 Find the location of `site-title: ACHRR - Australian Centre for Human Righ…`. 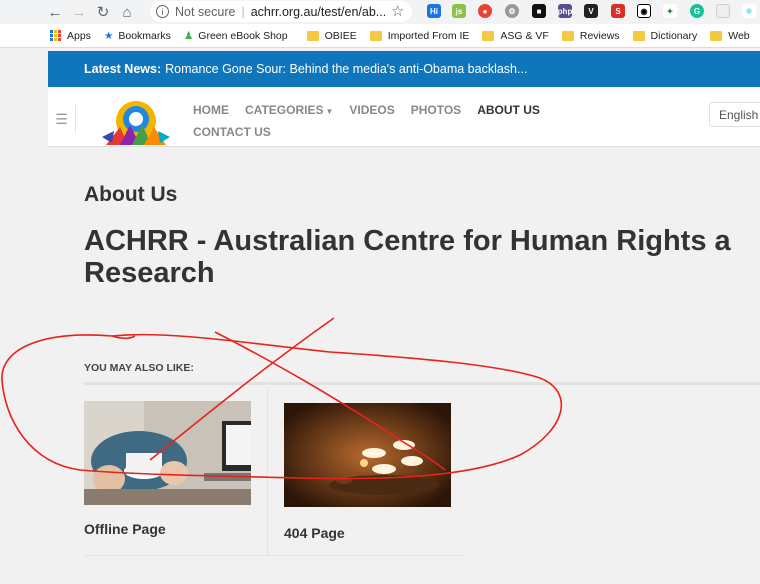

site-title: ACHRR - Australian Centre for Human Righ… is located at coordinates (407, 257).